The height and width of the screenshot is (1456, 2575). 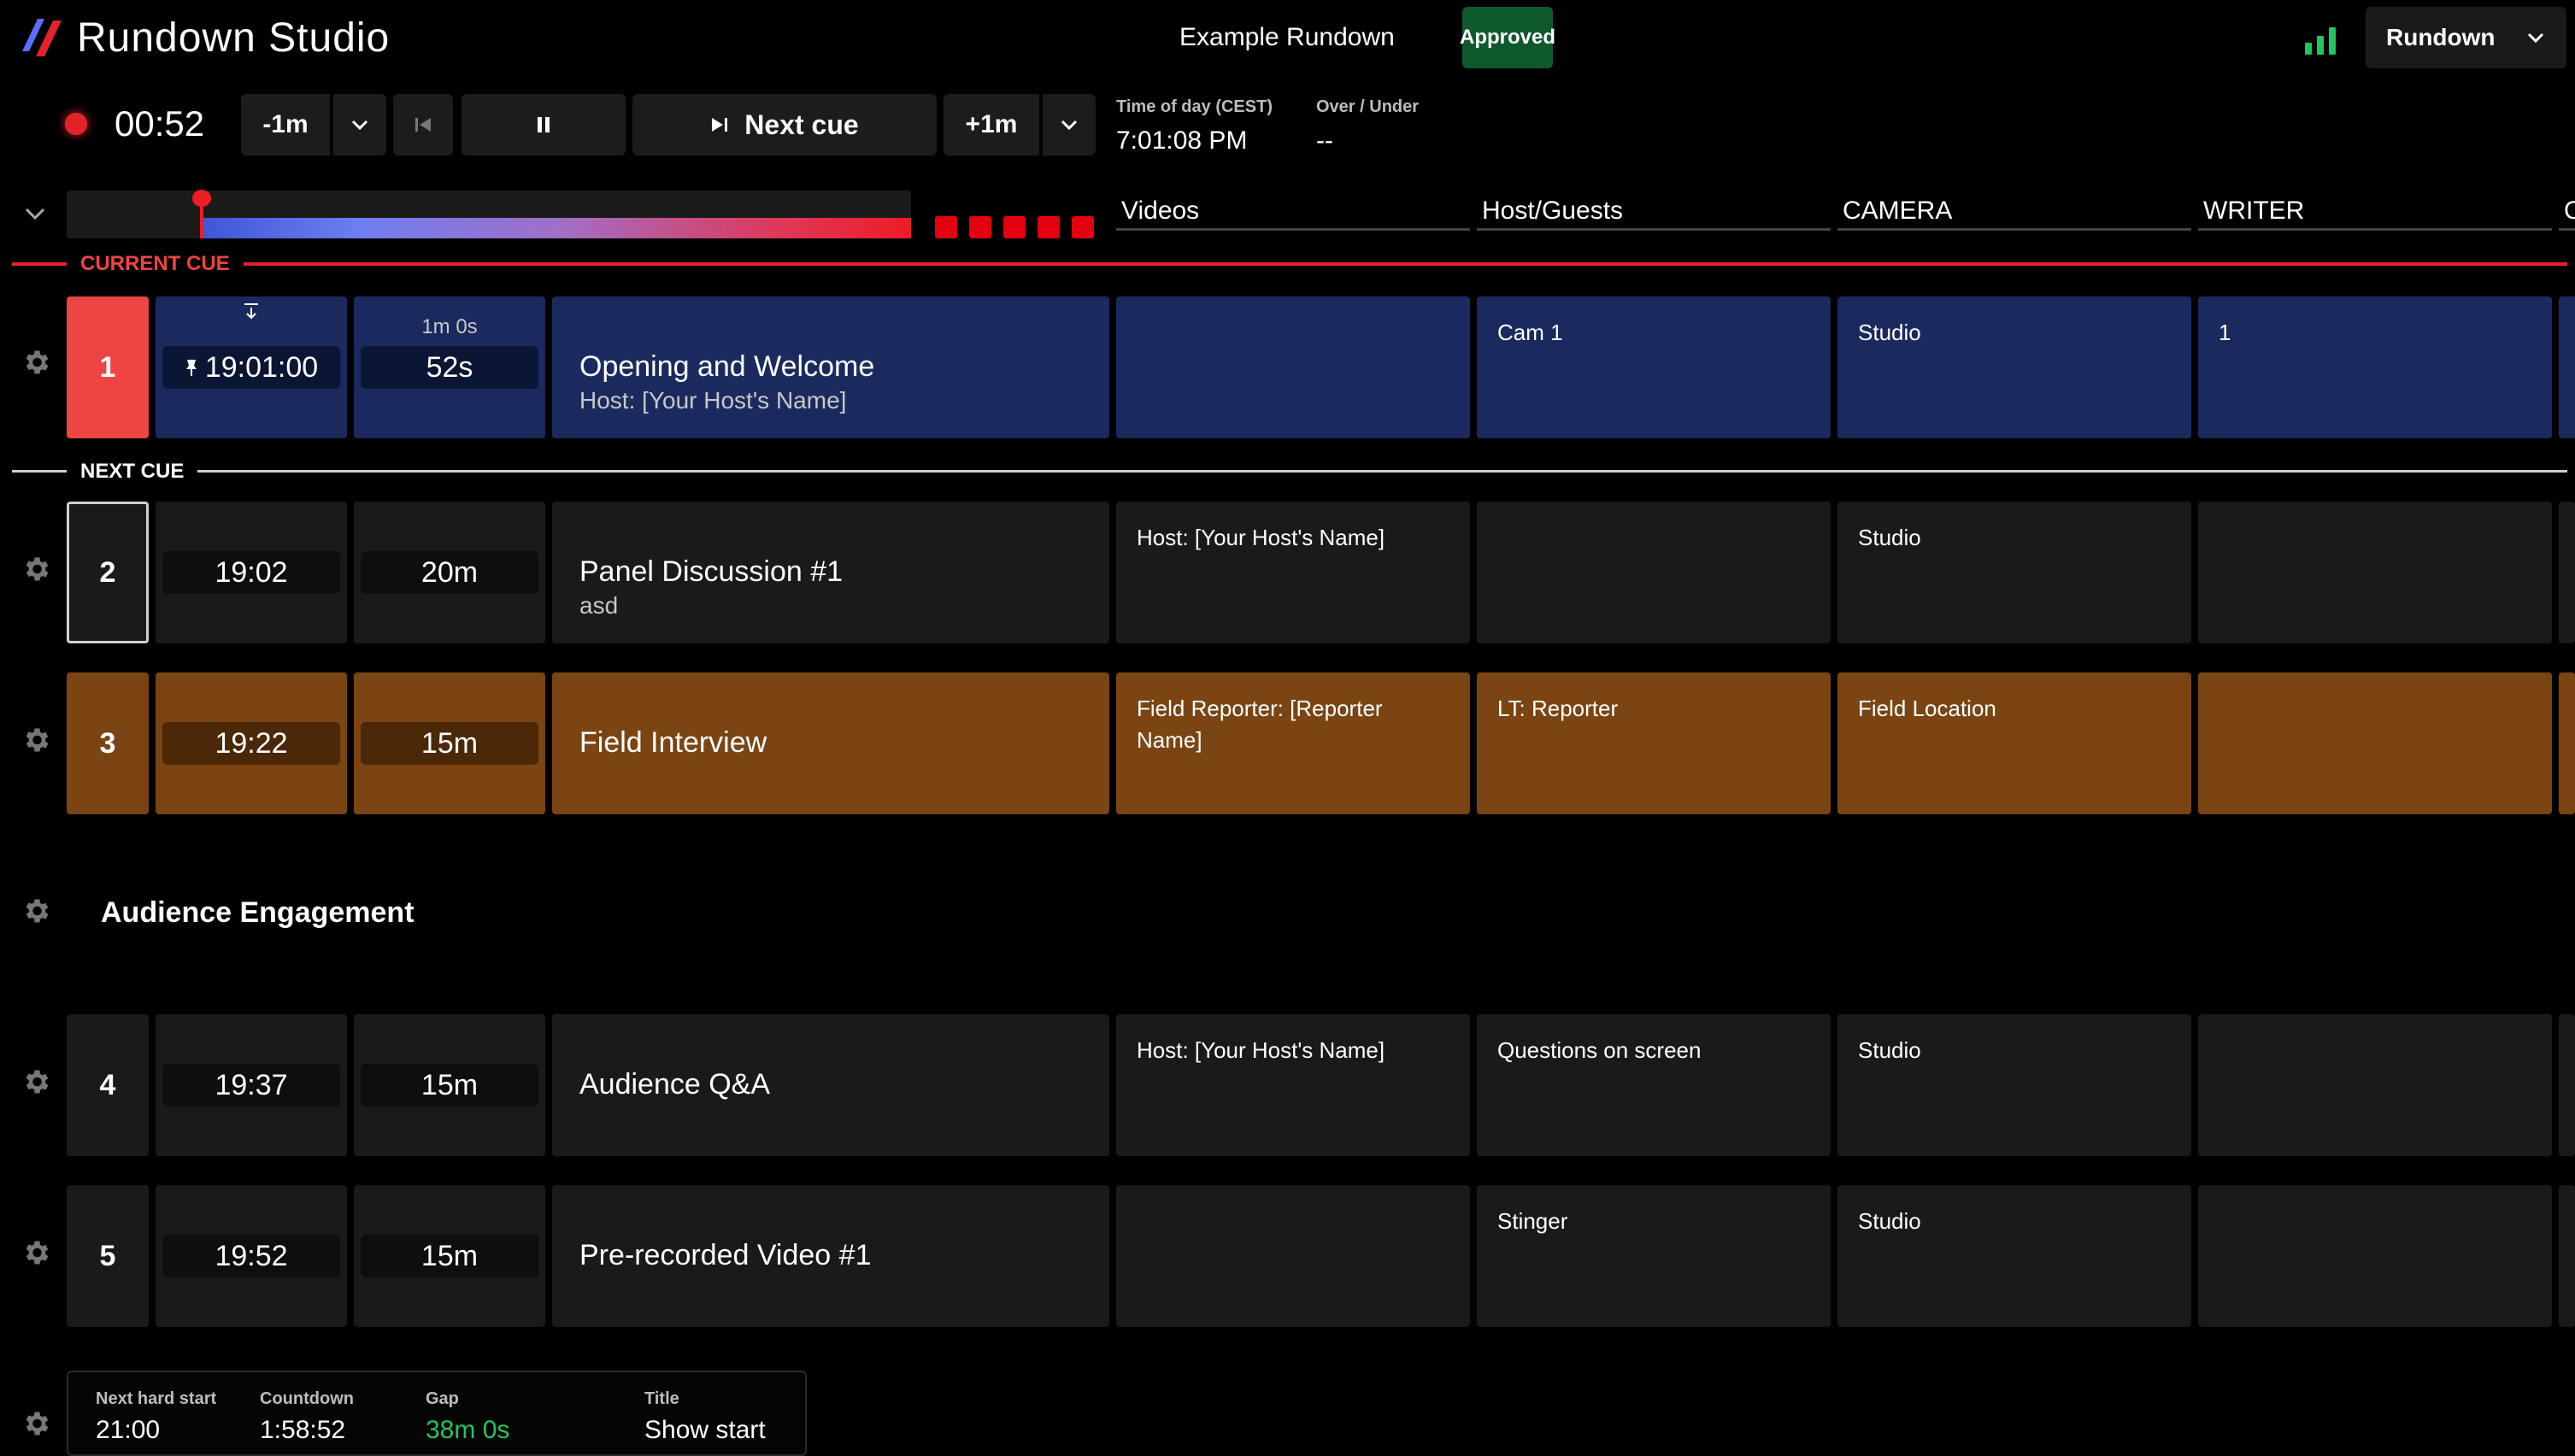 I want to click on view-select: Rundown, so click(x=2466, y=38).